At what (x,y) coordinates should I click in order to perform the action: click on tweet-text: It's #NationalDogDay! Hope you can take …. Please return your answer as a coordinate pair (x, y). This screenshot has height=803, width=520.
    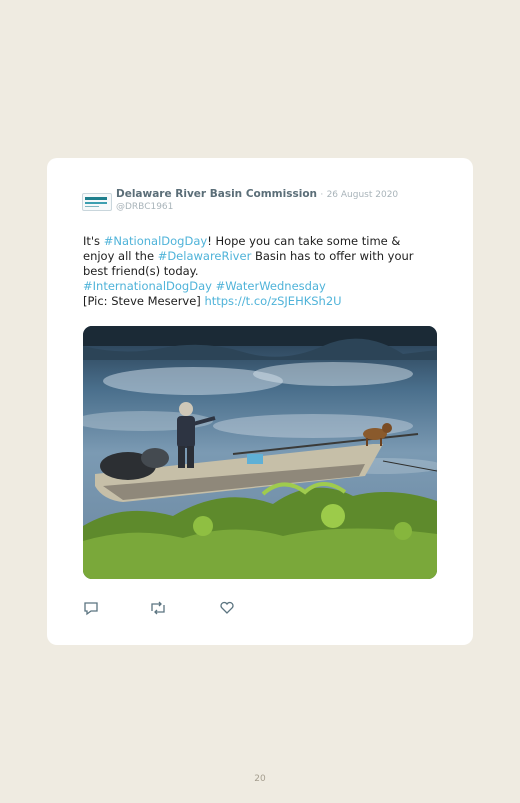
    Looking at the image, I should click on (255, 271).